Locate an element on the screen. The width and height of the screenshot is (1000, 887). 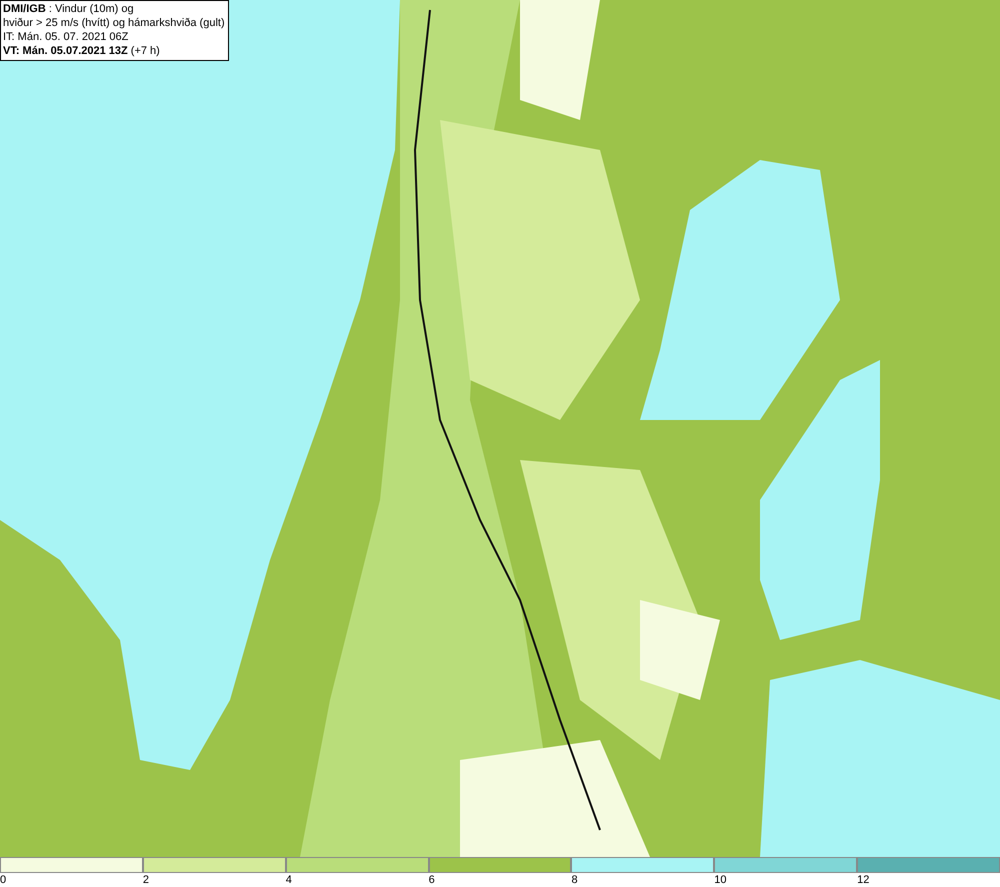
caption-line: VT: Mán. 05.07.2021 13Z (+7 h) is located at coordinates (82, 51).